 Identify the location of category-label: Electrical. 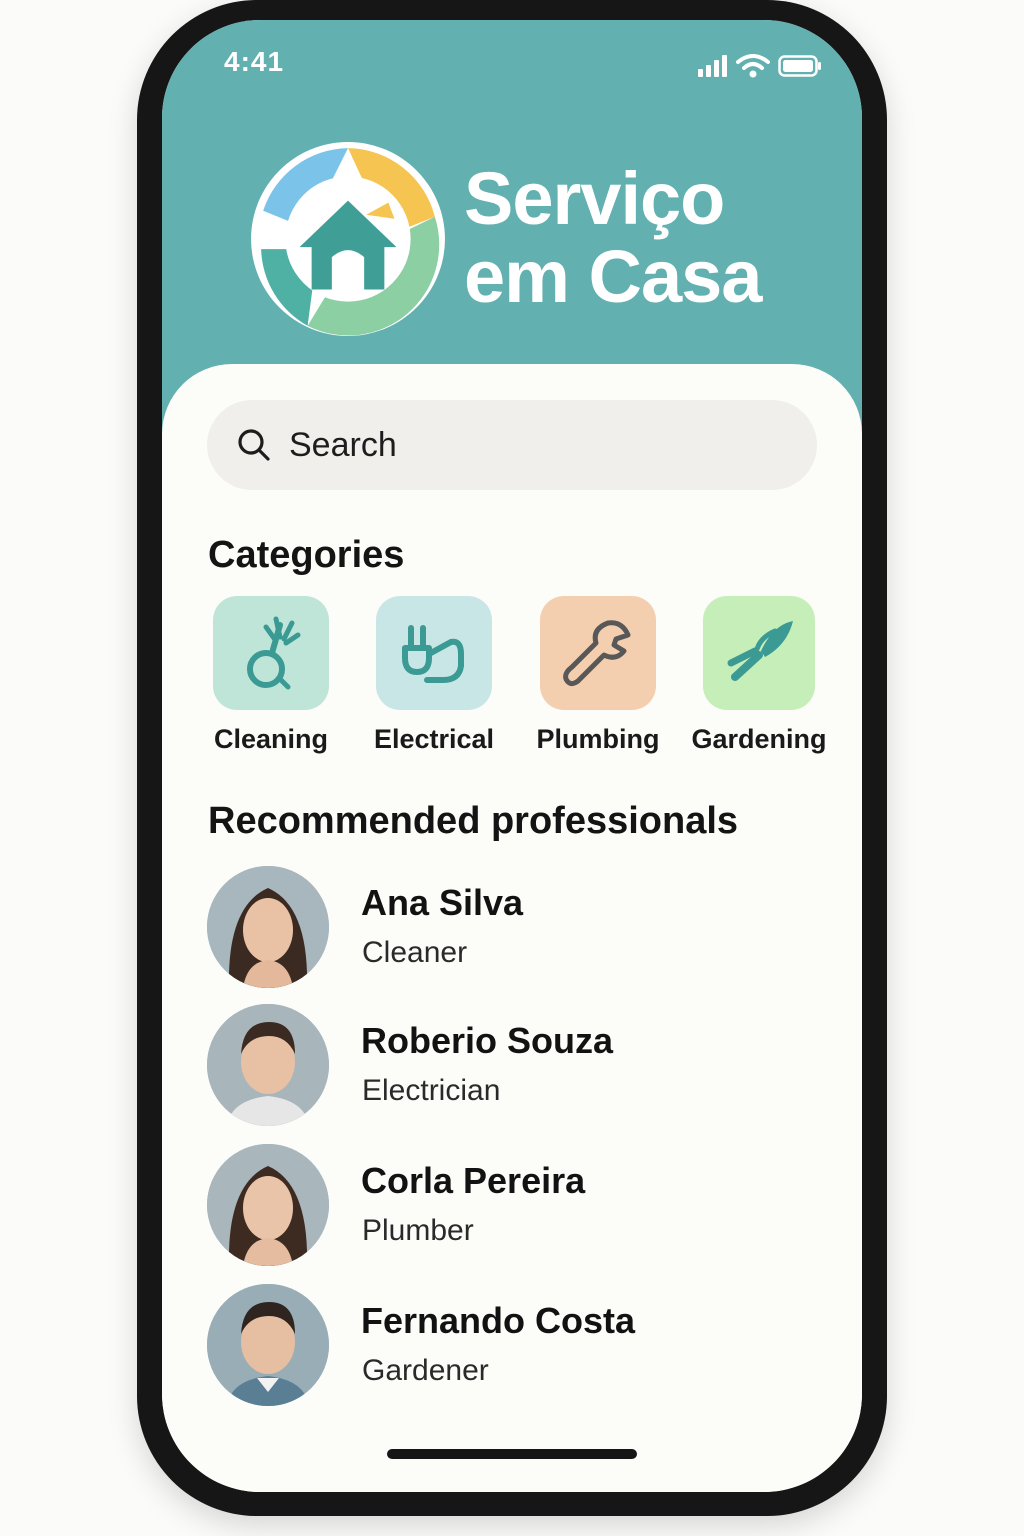
(434, 739).